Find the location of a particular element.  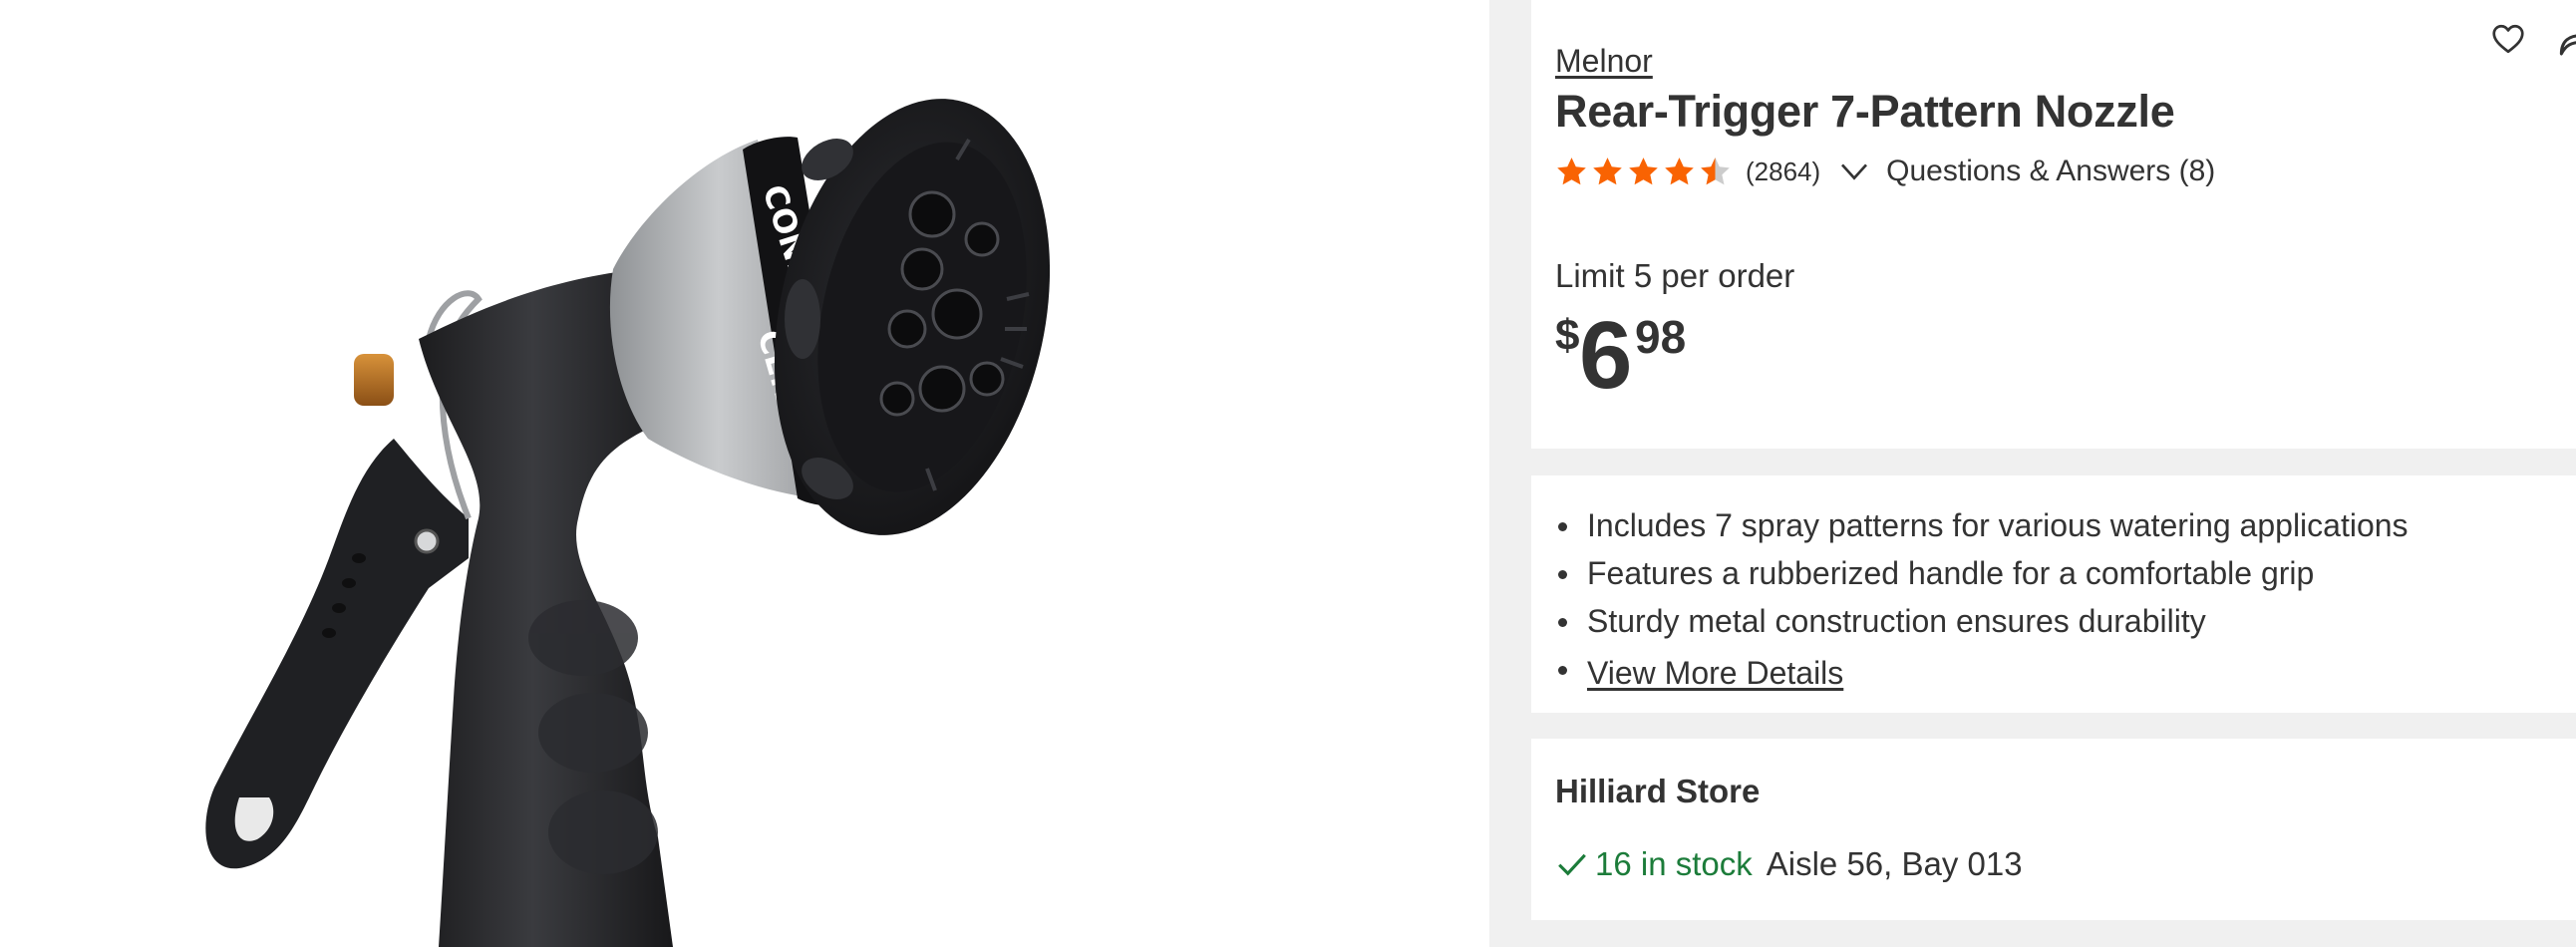

brand-link: Melnor is located at coordinates (1604, 61).